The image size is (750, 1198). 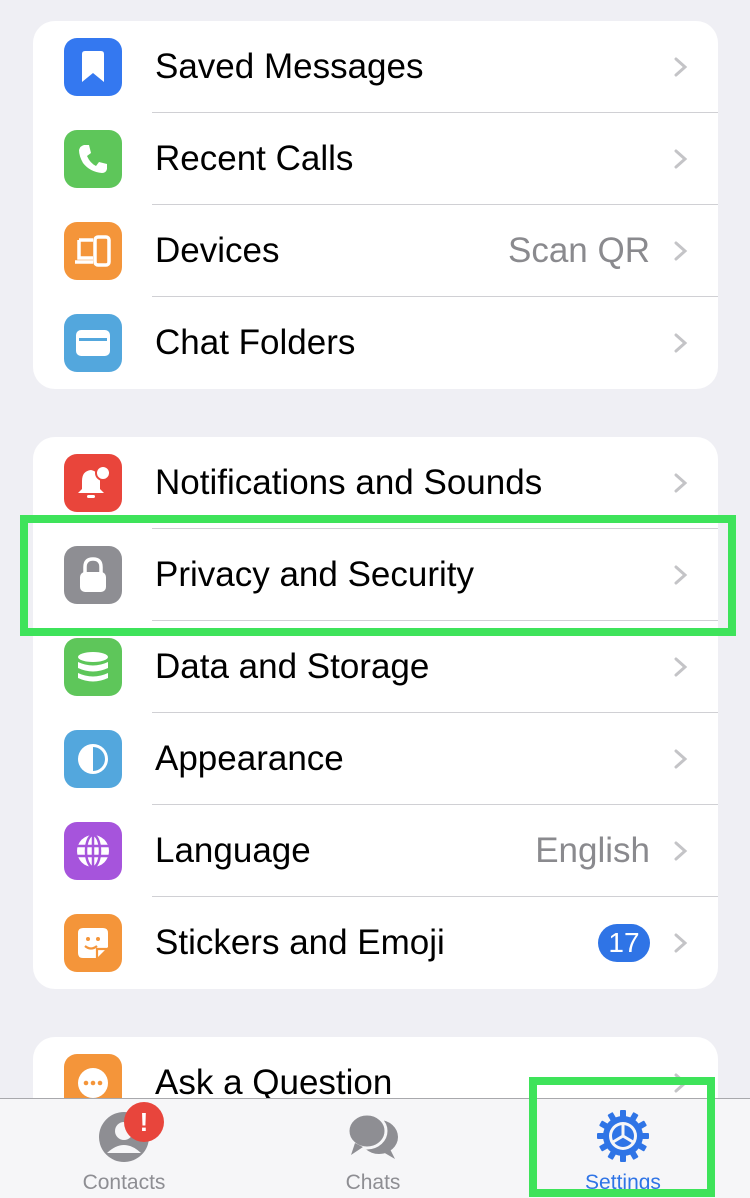 I want to click on database-icon, so click(x=93, y=667).